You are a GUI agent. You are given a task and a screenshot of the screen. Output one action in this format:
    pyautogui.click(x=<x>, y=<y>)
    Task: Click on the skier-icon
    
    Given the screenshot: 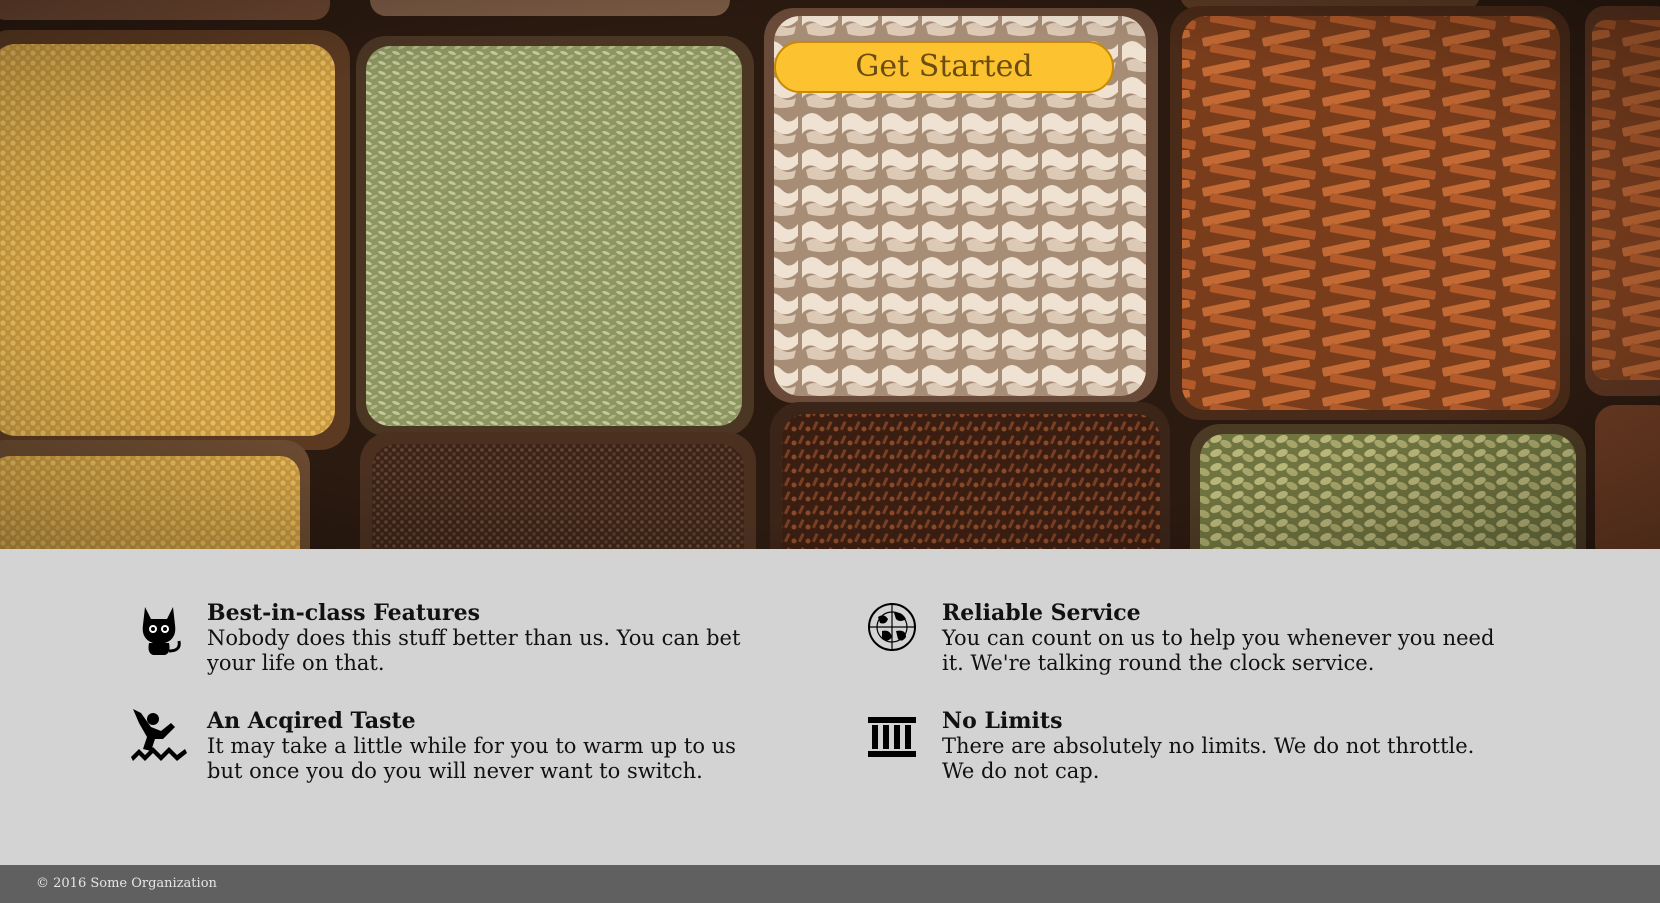 What is the action you would take?
    pyautogui.click(x=159, y=735)
    